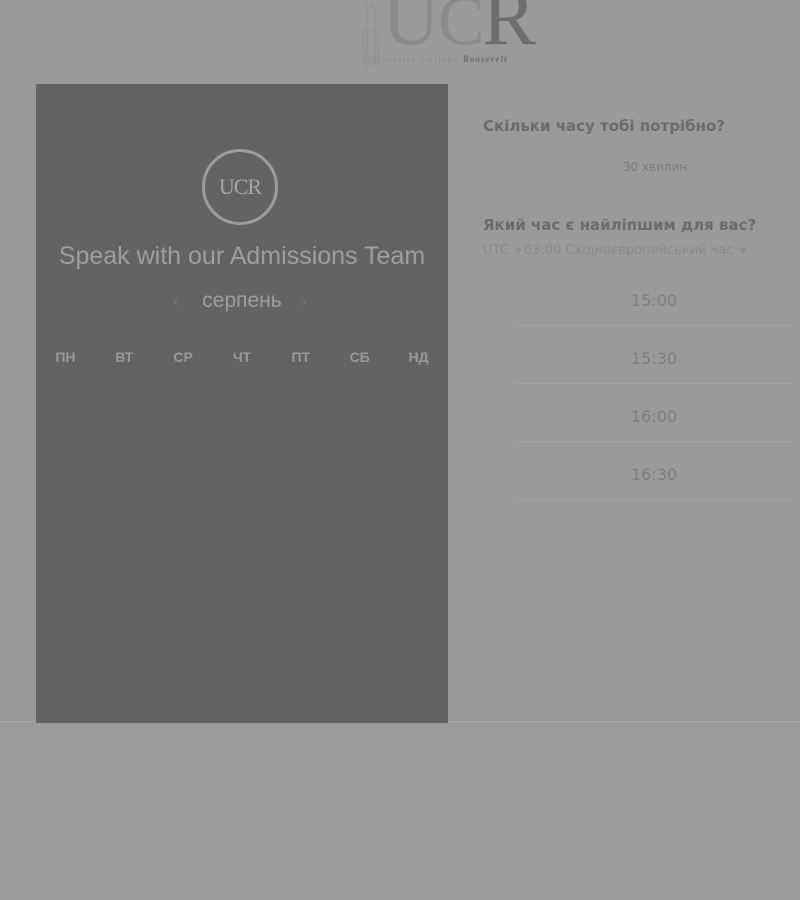  I want to click on logo-letter-c: C, so click(461, 30).